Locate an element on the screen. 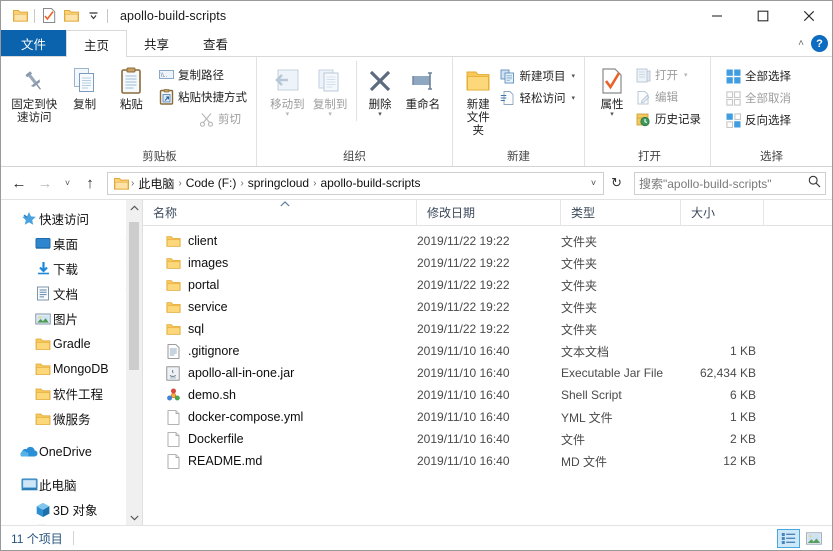 Image resolution: width=833 pixels, height=551 pixels. ribbon-button-easy-access: 轻松访问 ▾ is located at coordinates (537, 98).